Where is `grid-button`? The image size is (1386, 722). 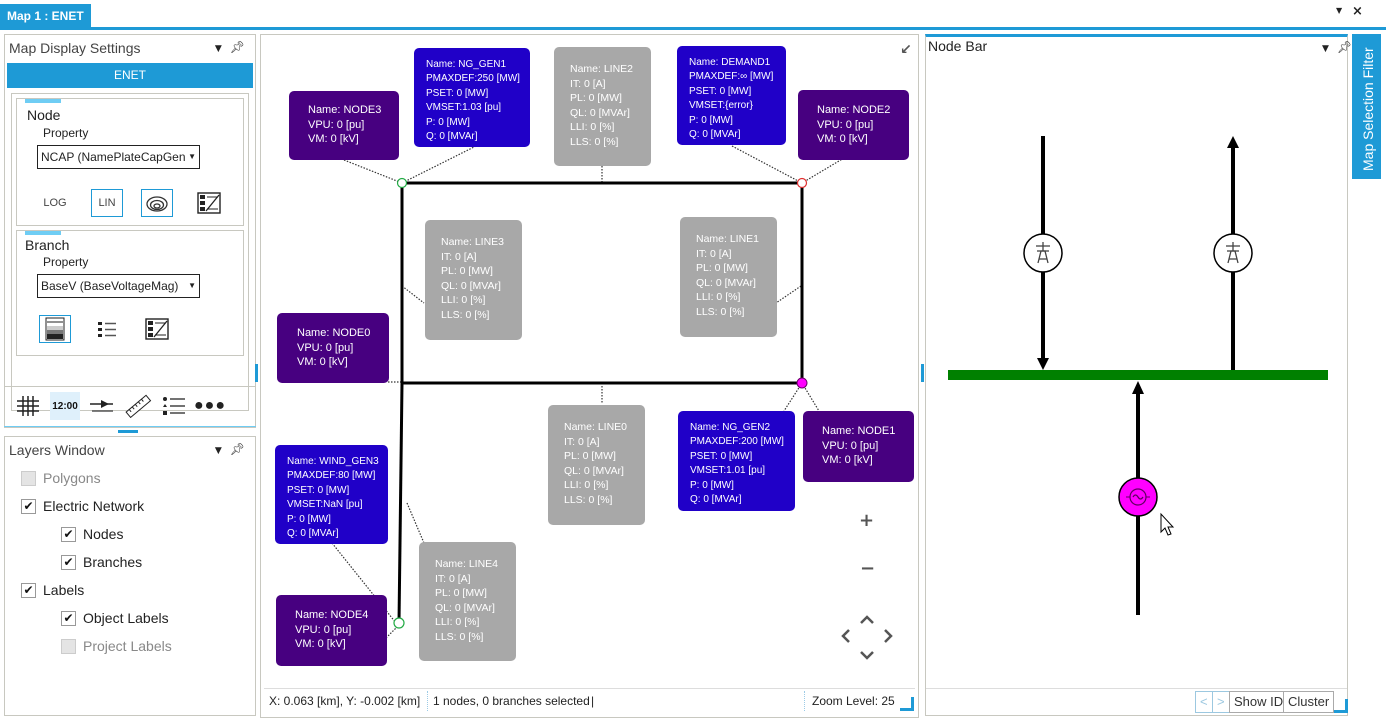 grid-button is located at coordinates (28, 406).